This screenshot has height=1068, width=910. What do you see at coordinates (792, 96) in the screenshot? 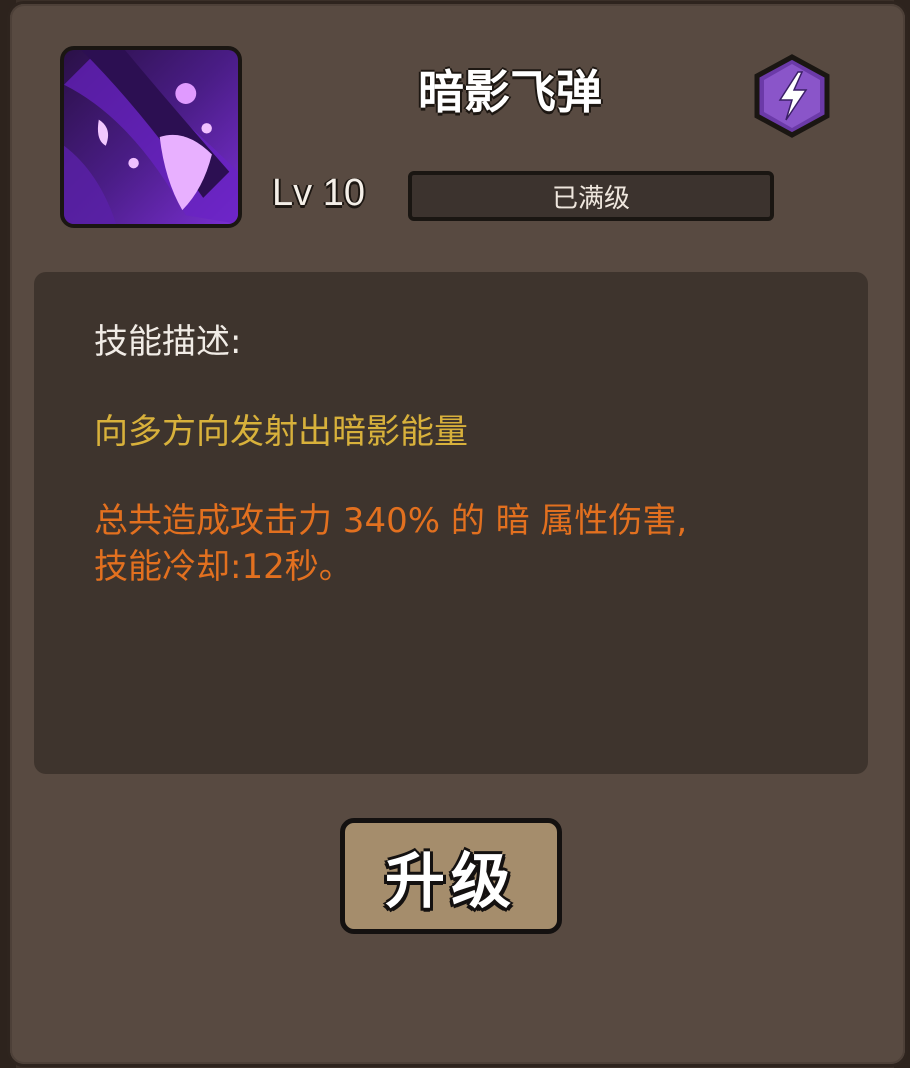
I see `lightning-hexagon-icon` at bounding box center [792, 96].